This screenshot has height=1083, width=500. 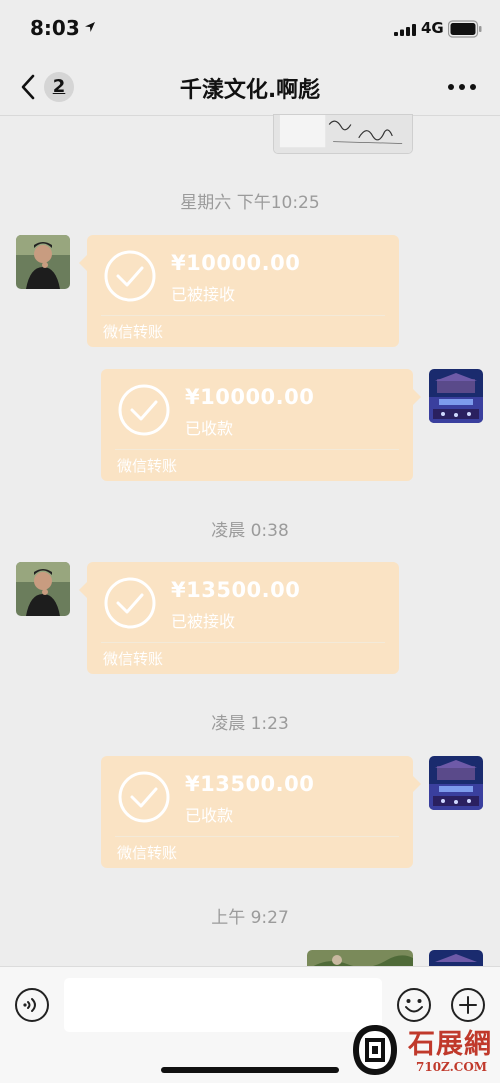 What do you see at coordinates (239, 291) in the screenshot?
I see `transfer-bubble: ¥10000.00 已被接收 微信转账` at bounding box center [239, 291].